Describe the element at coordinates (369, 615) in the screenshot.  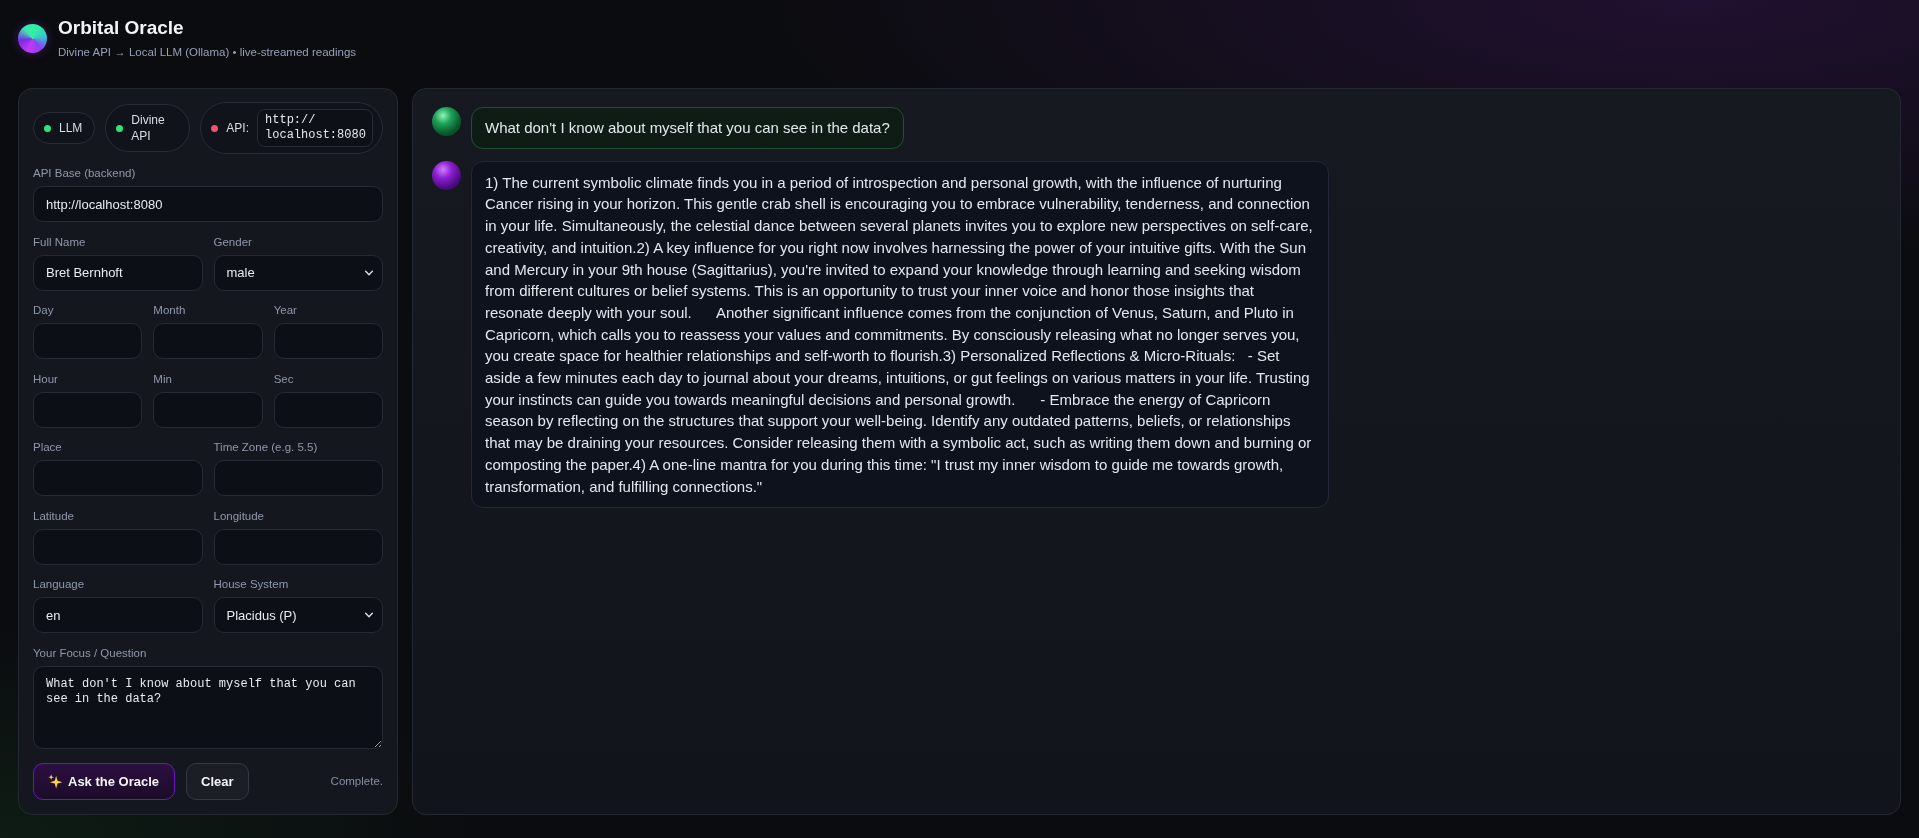
I see `chevron-down-icon` at that location.